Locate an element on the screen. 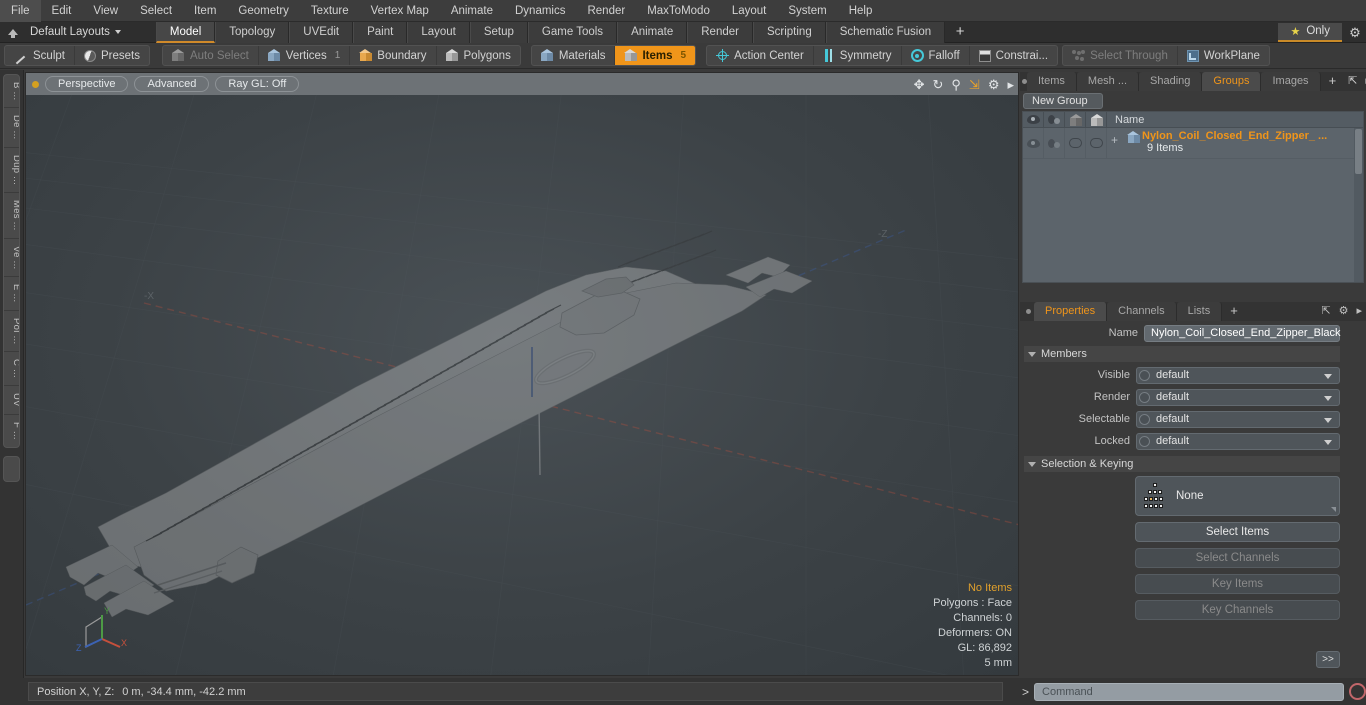 This screenshot has height=705, width=1366. locked-icon is located at coordinates (1096, 120).